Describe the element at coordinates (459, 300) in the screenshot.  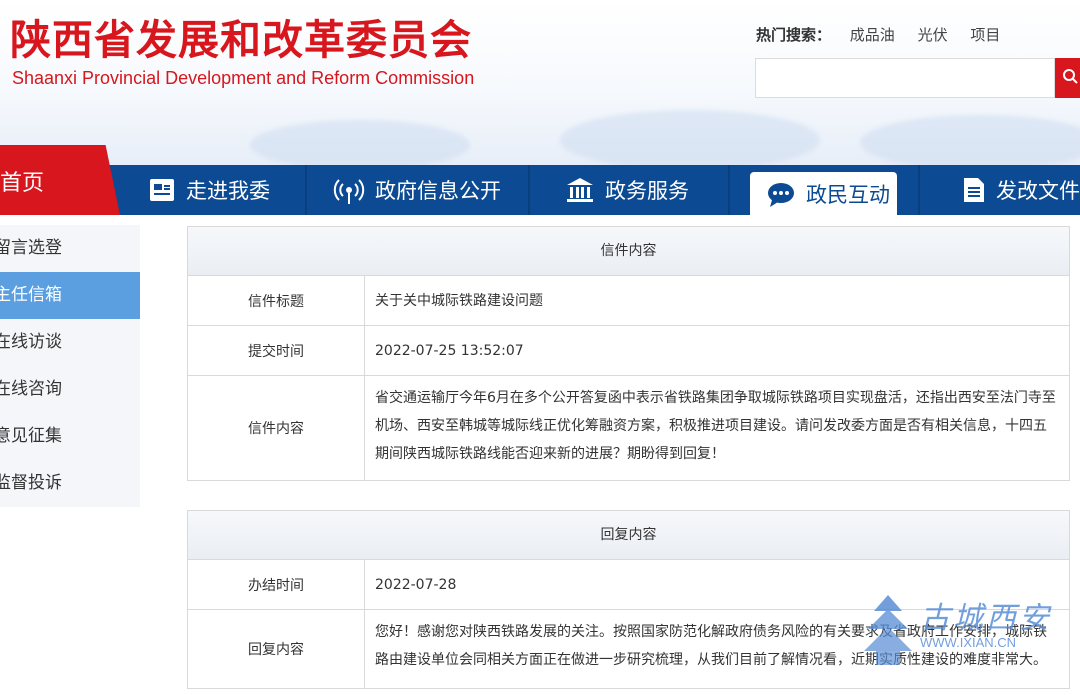
I see `letter-title-value: 关于关中城际铁路建设问题` at that location.